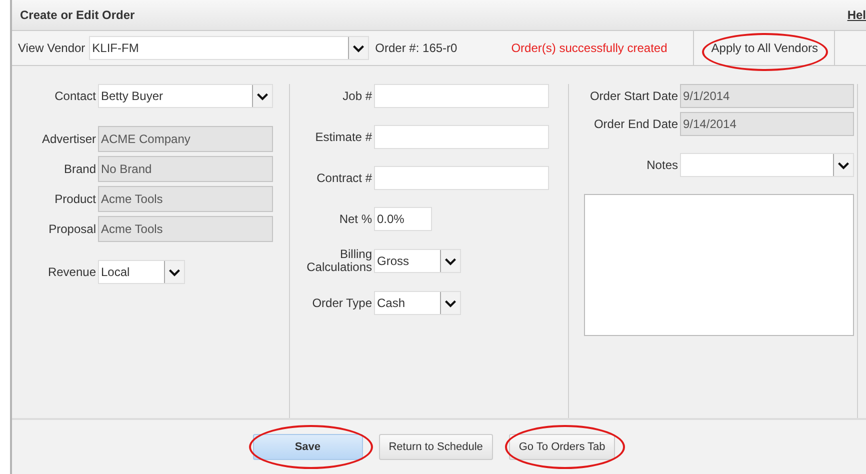  What do you see at coordinates (68, 139) in the screenshot?
I see `field-label: Advertiser` at bounding box center [68, 139].